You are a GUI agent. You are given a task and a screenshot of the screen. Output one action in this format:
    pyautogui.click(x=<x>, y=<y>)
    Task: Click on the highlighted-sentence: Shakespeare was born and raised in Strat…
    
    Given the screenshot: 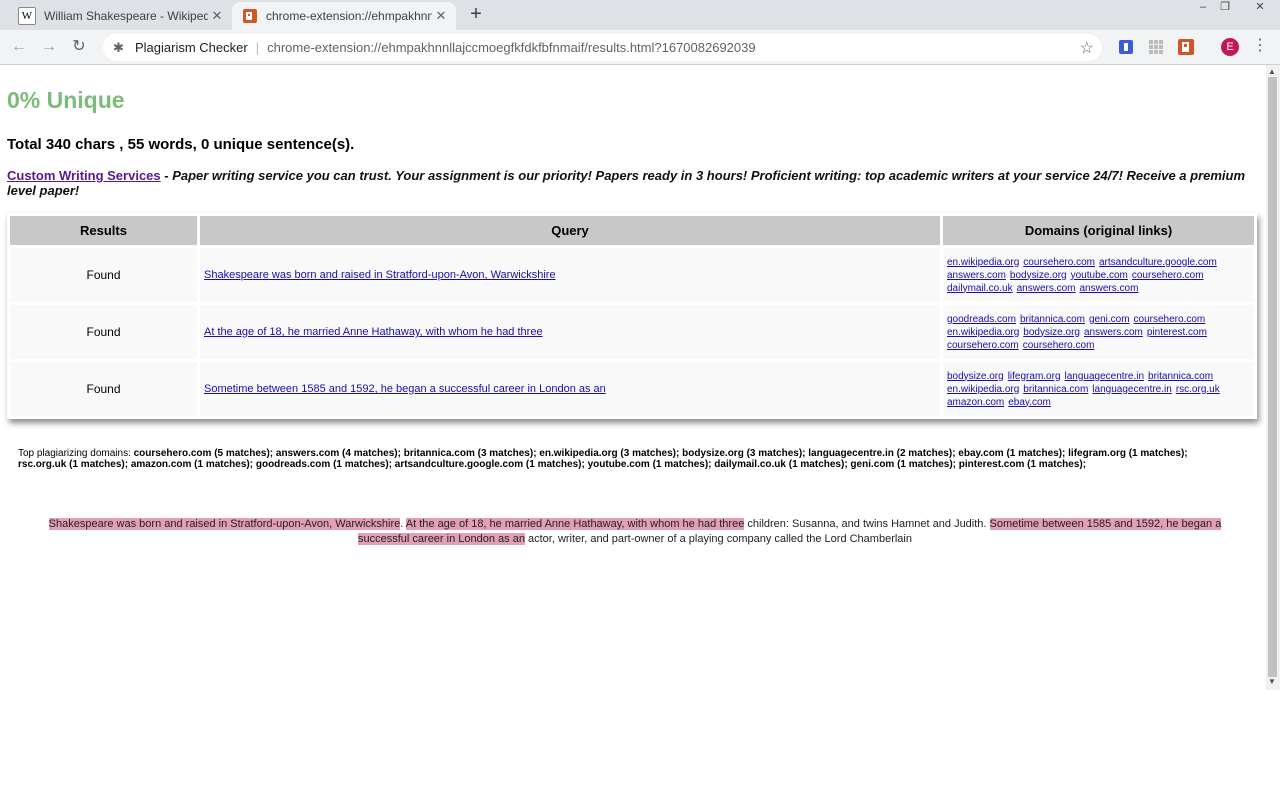 What is the action you would take?
    pyautogui.click(x=224, y=524)
    